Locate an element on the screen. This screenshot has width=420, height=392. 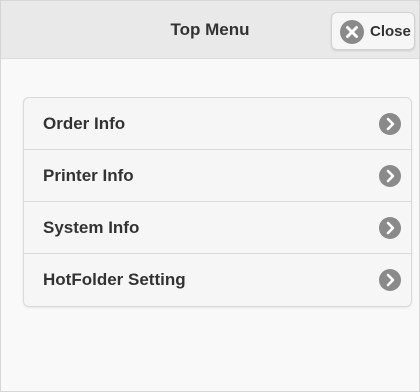
menu-item-label: Order Info is located at coordinates (84, 123).